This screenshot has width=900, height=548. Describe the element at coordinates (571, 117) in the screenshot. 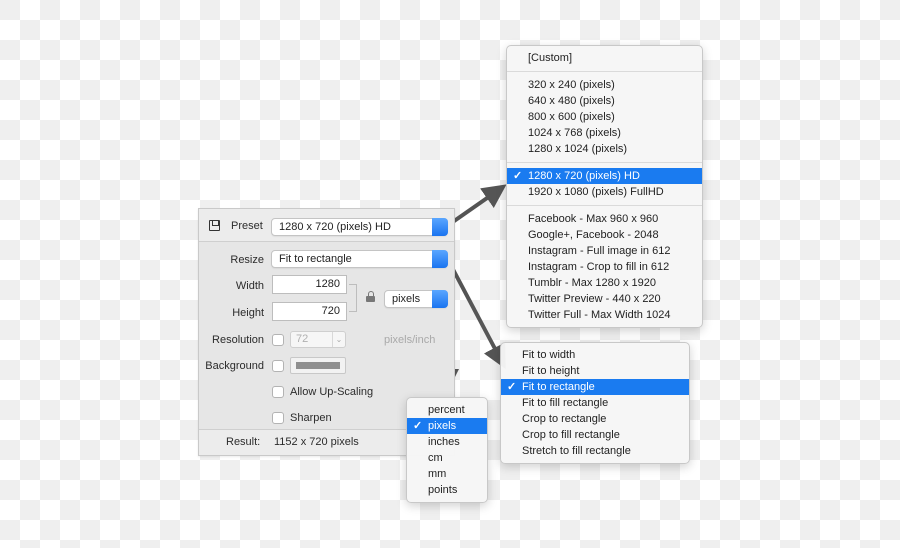

I see `menu-item-label: 800 x 600 (pixels)` at that location.